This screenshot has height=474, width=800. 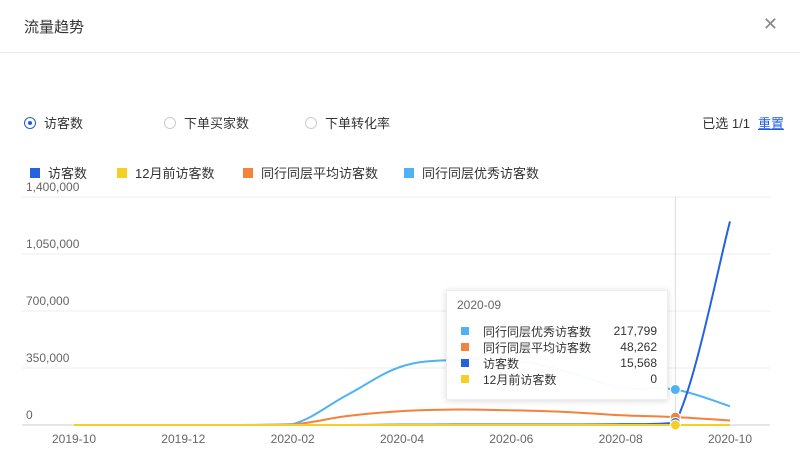 What do you see at coordinates (54, 27) in the screenshot?
I see `dialog-title: 流量趋势` at bounding box center [54, 27].